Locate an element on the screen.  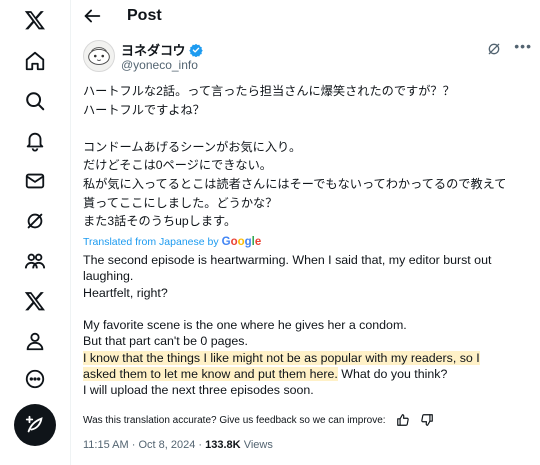
original-line: 私が気に入ってるとこは読者さんにはそーでもないってわかってるので教えて is located at coordinates (295, 183).